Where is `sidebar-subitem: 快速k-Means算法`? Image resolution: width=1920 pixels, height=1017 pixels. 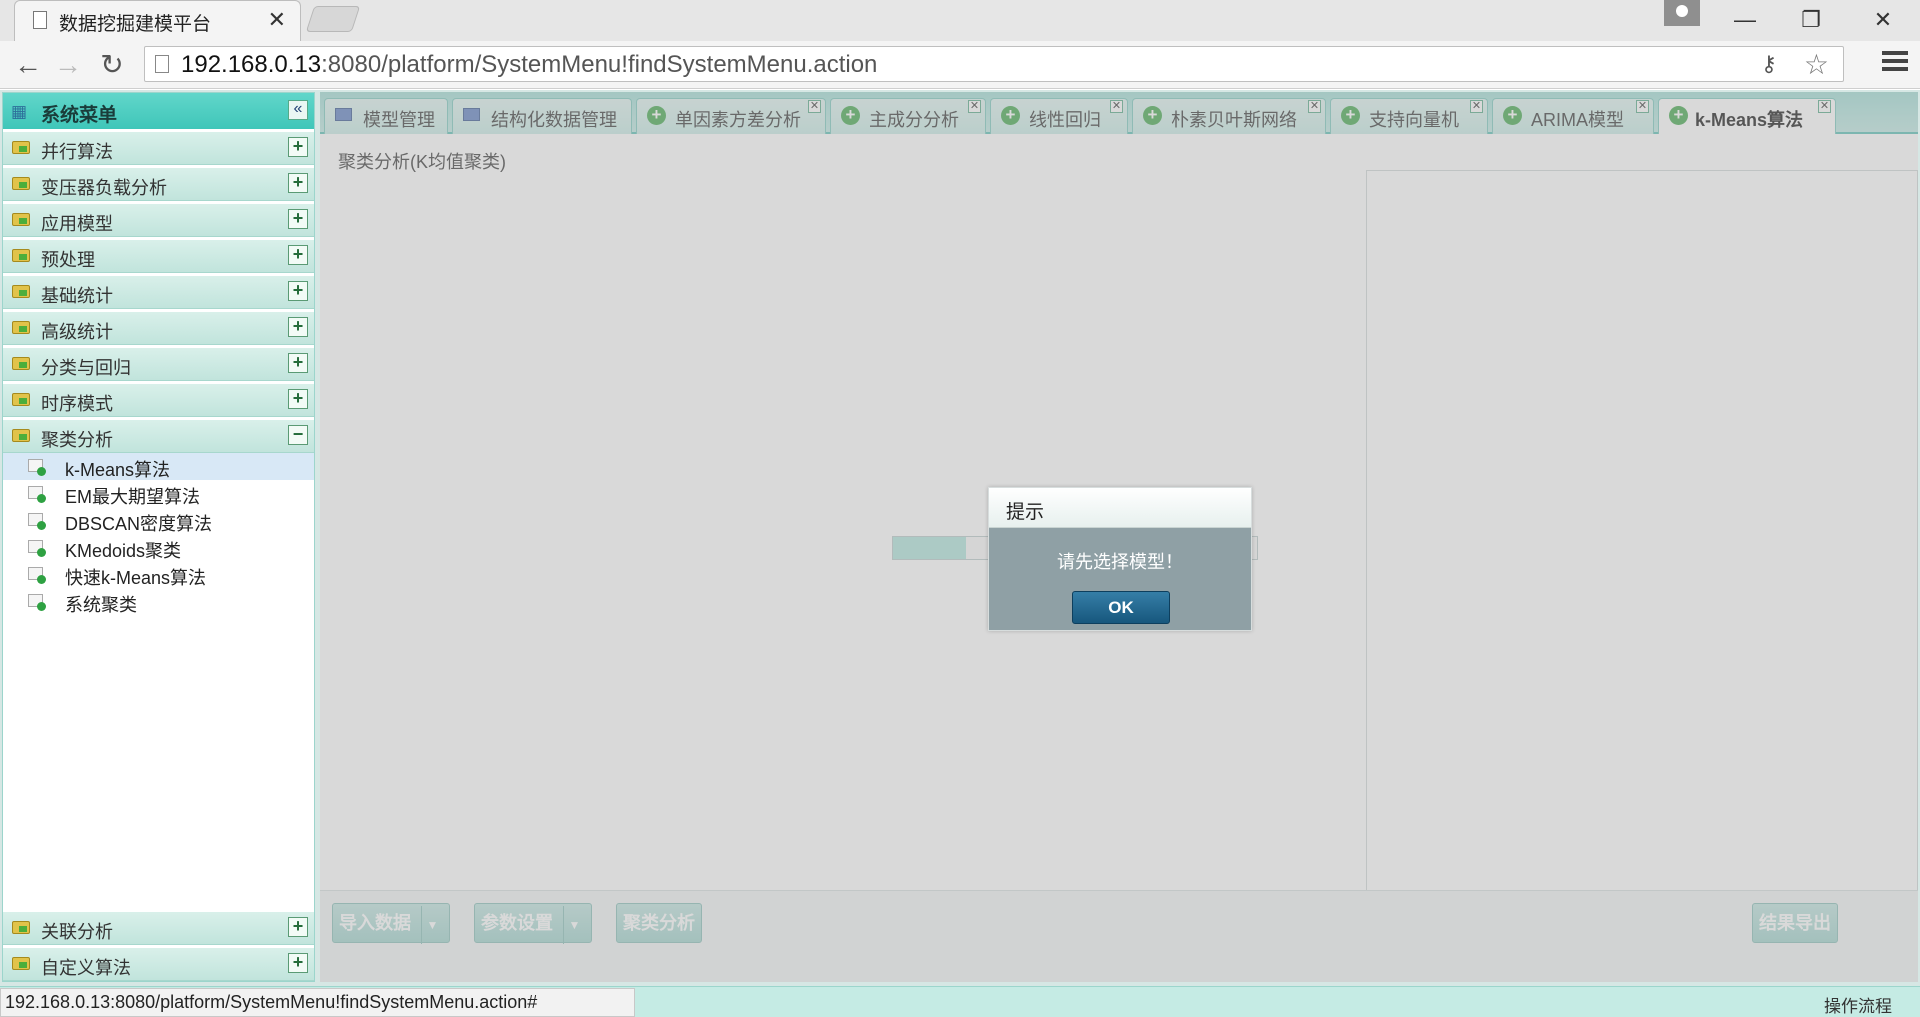
sidebar-subitem: 快速k-Means算法 is located at coordinates (158, 574).